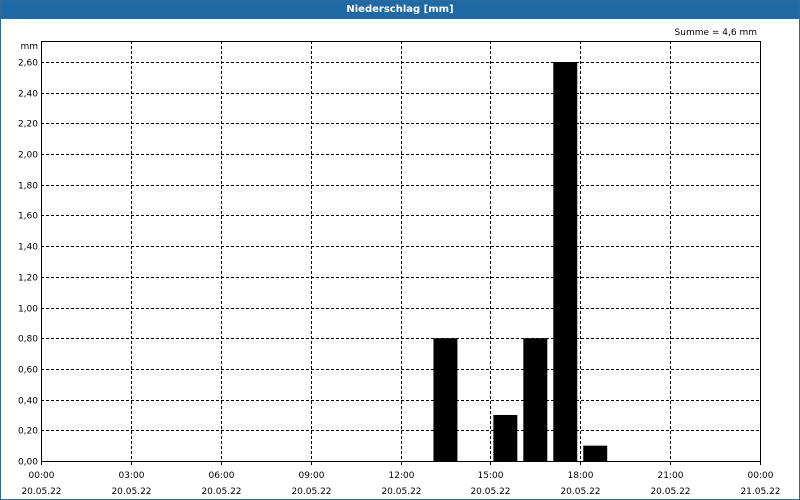 This screenshot has width=800, height=500. I want to click on y-unit-label: mm, so click(29, 47).